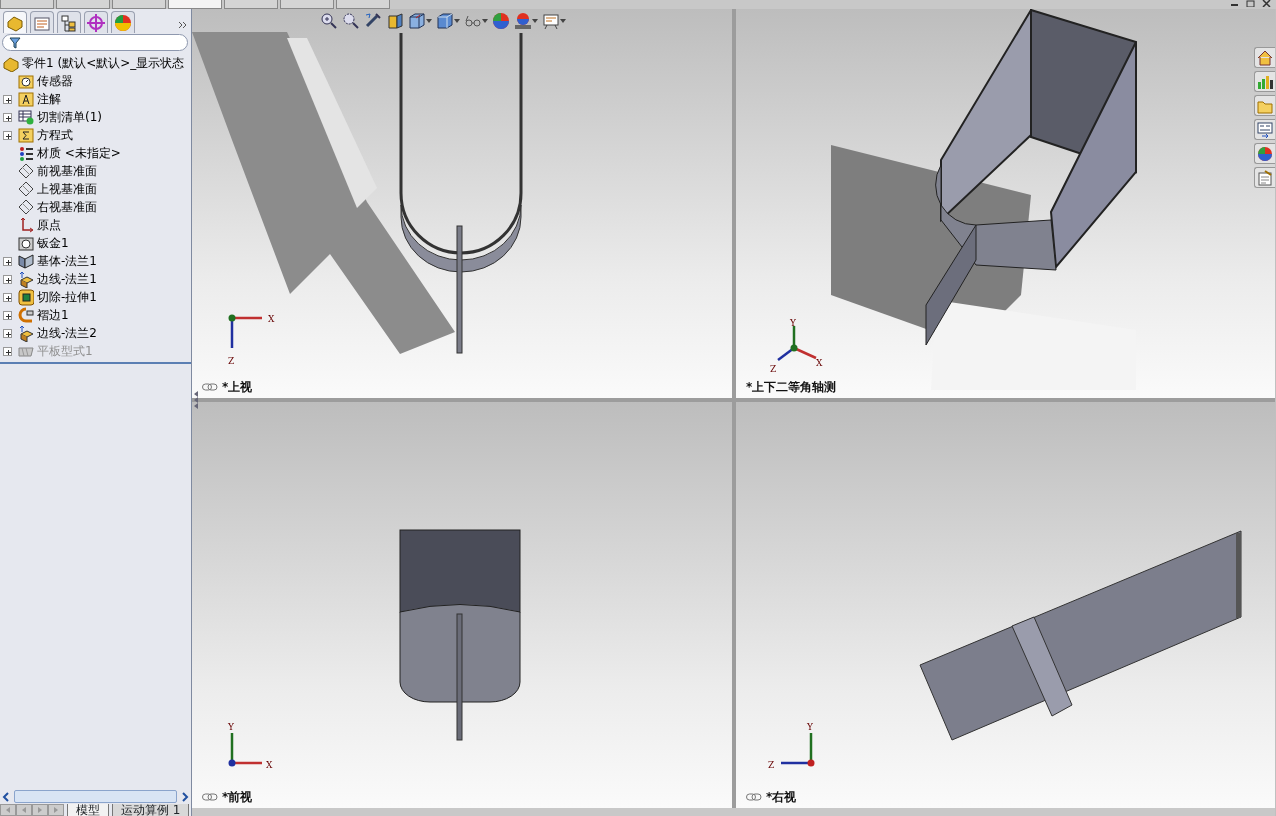 The width and height of the screenshot is (1276, 816). What do you see at coordinates (395, 21) in the screenshot?
I see `section-view-icon` at bounding box center [395, 21].